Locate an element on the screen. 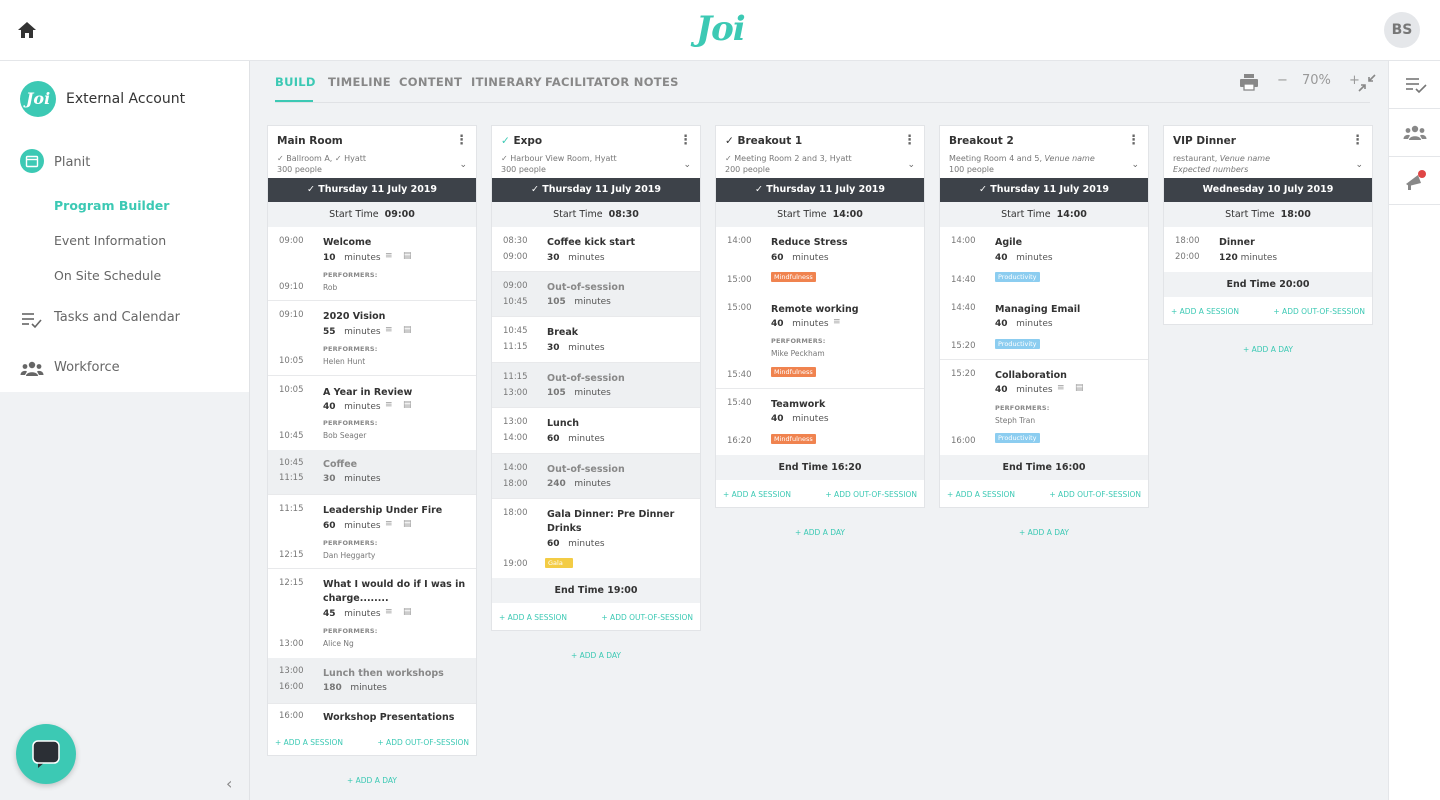 This screenshot has width=1440, height=800. account-header: Joi External Account is located at coordinates (124, 99).